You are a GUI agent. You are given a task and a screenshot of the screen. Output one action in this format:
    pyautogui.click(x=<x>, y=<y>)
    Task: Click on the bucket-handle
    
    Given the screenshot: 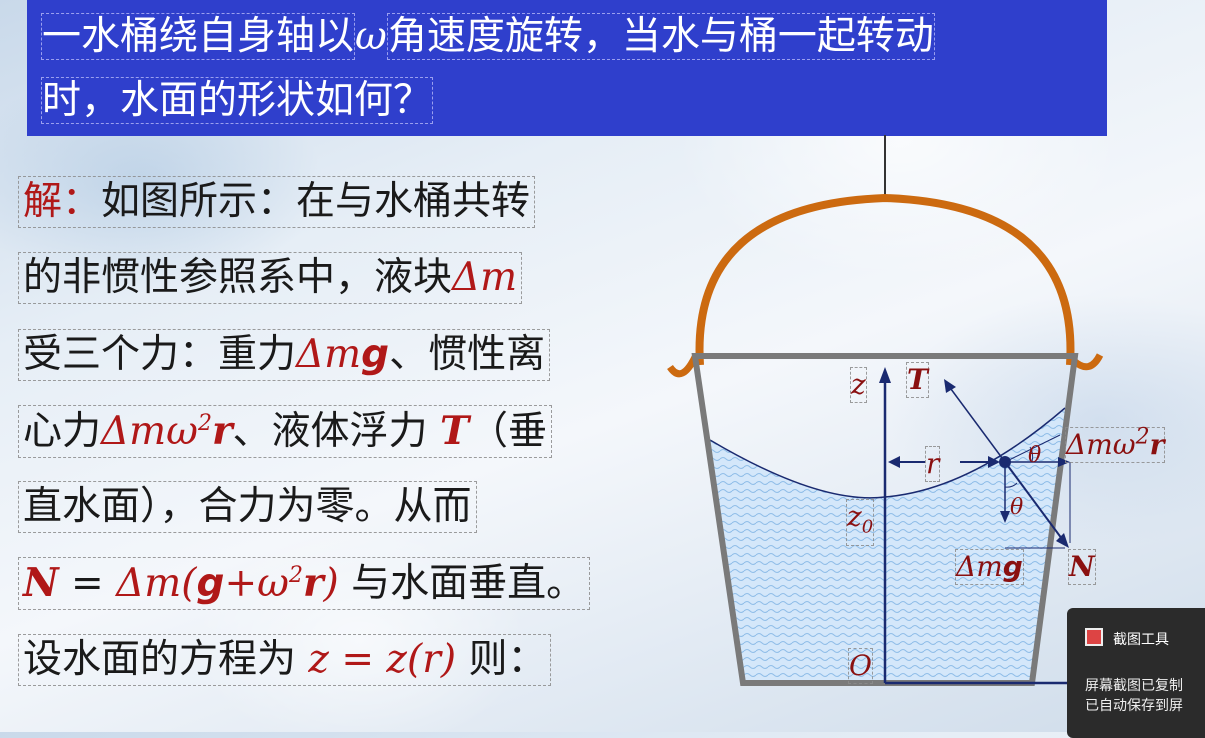 What is the action you would take?
    pyautogui.click(x=885, y=279)
    